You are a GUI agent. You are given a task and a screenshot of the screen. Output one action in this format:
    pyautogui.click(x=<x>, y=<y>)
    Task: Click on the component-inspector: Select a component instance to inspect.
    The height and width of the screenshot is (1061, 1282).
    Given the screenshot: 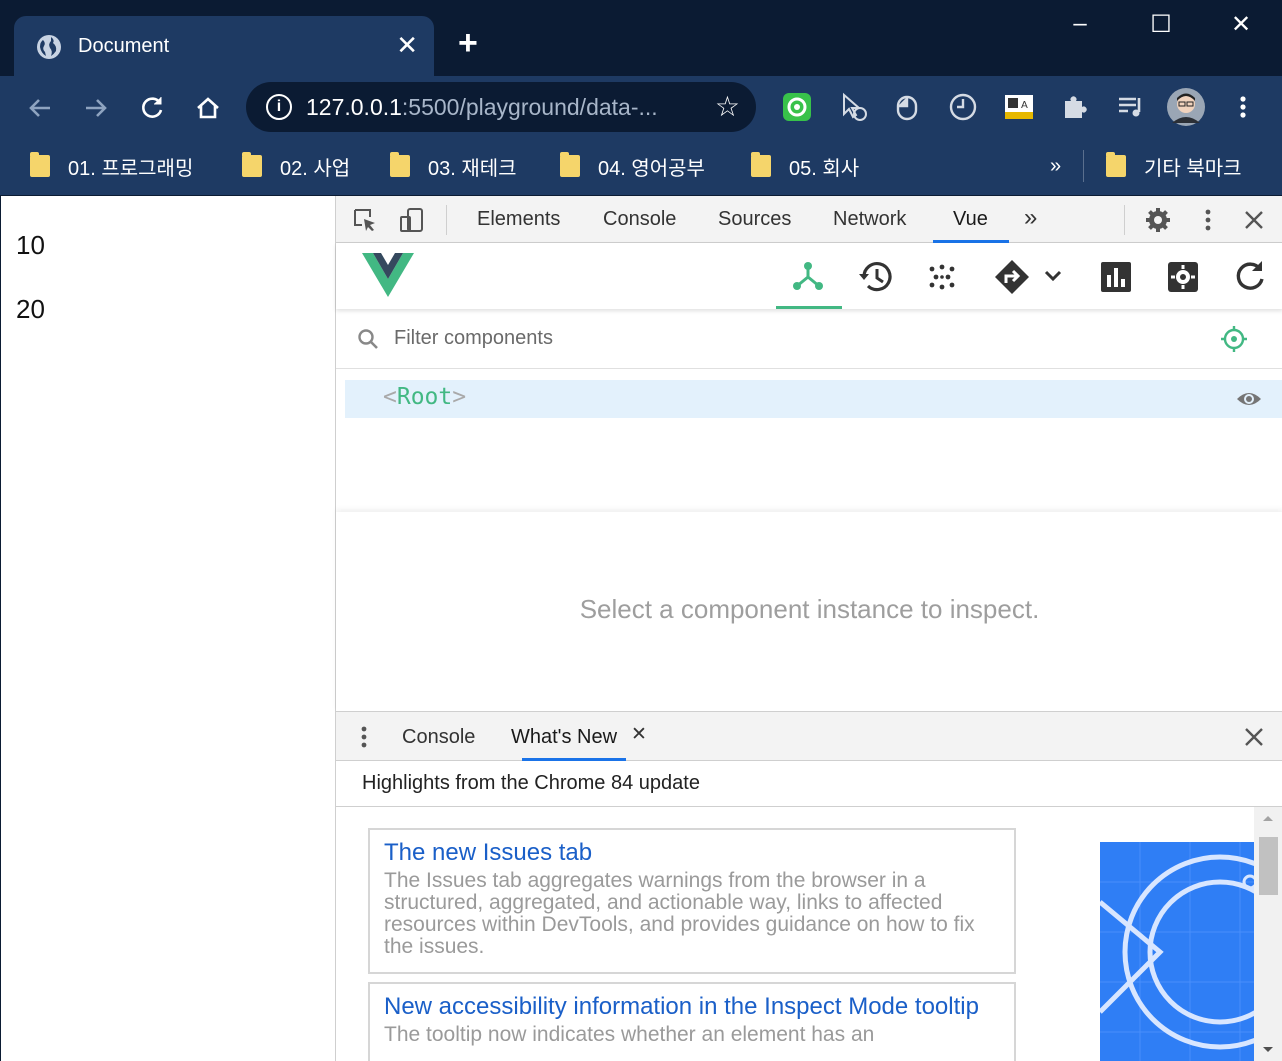 What is the action you would take?
    pyautogui.click(x=809, y=612)
    